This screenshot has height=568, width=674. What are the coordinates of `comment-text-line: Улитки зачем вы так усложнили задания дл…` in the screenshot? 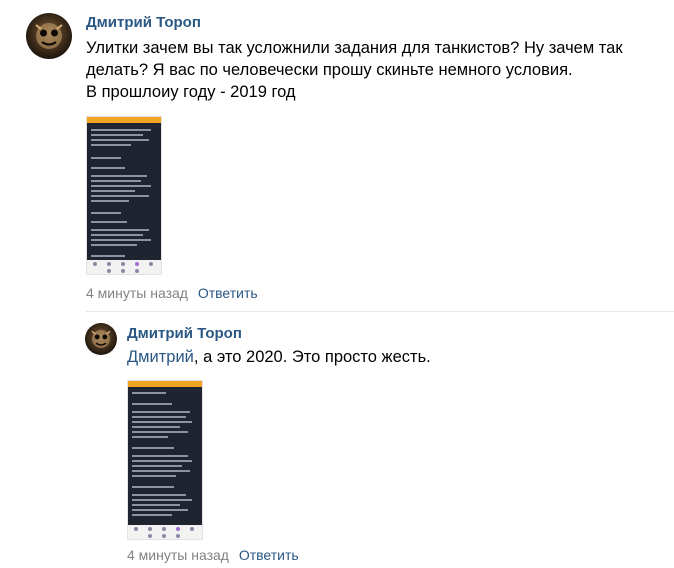 It's located at (354, 48).